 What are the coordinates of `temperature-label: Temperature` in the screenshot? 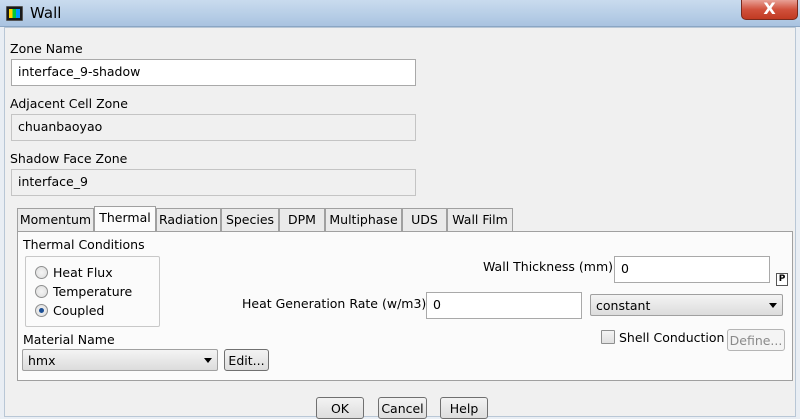 It's located at (93, 291).